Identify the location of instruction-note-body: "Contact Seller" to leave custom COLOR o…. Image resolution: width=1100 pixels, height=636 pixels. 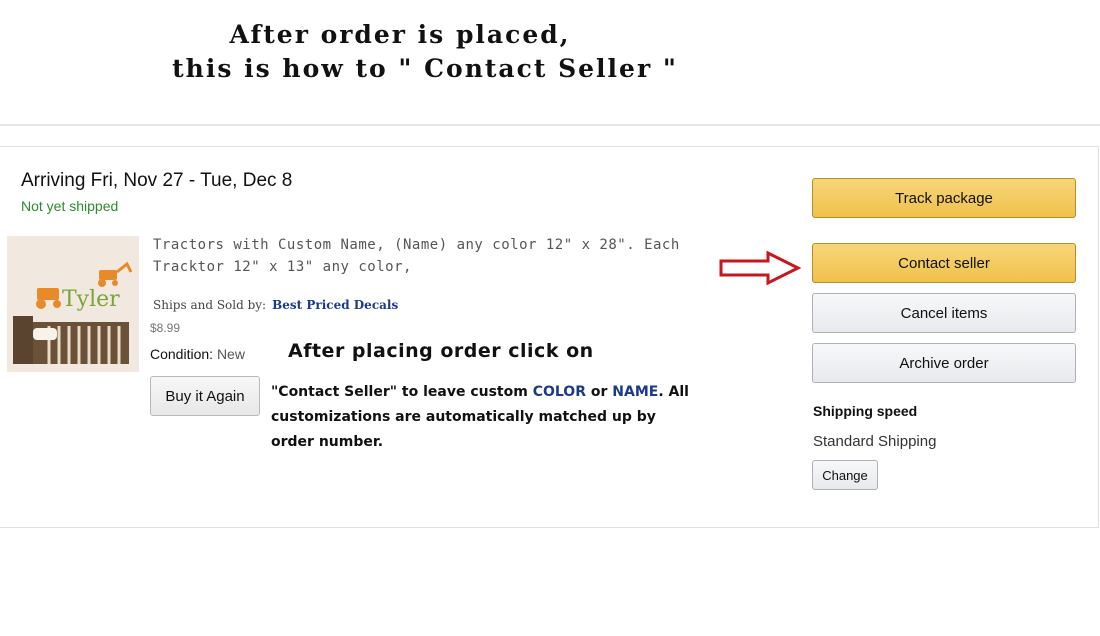
(486, 417).